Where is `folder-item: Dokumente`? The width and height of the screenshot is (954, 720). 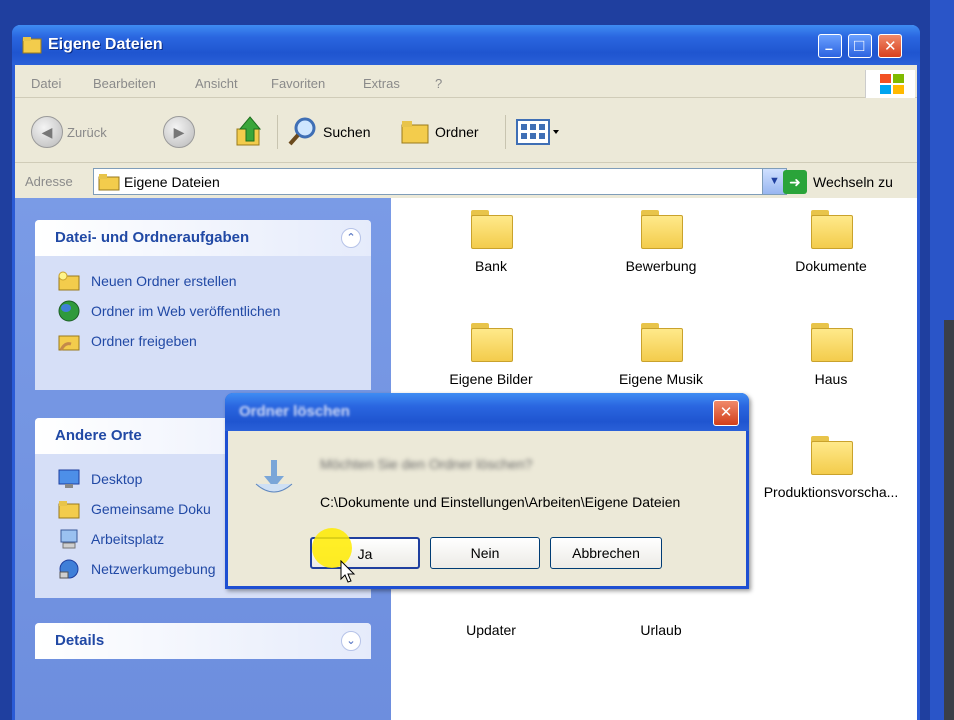 folder-item: Dokumente is located at coordinates (831, 242).